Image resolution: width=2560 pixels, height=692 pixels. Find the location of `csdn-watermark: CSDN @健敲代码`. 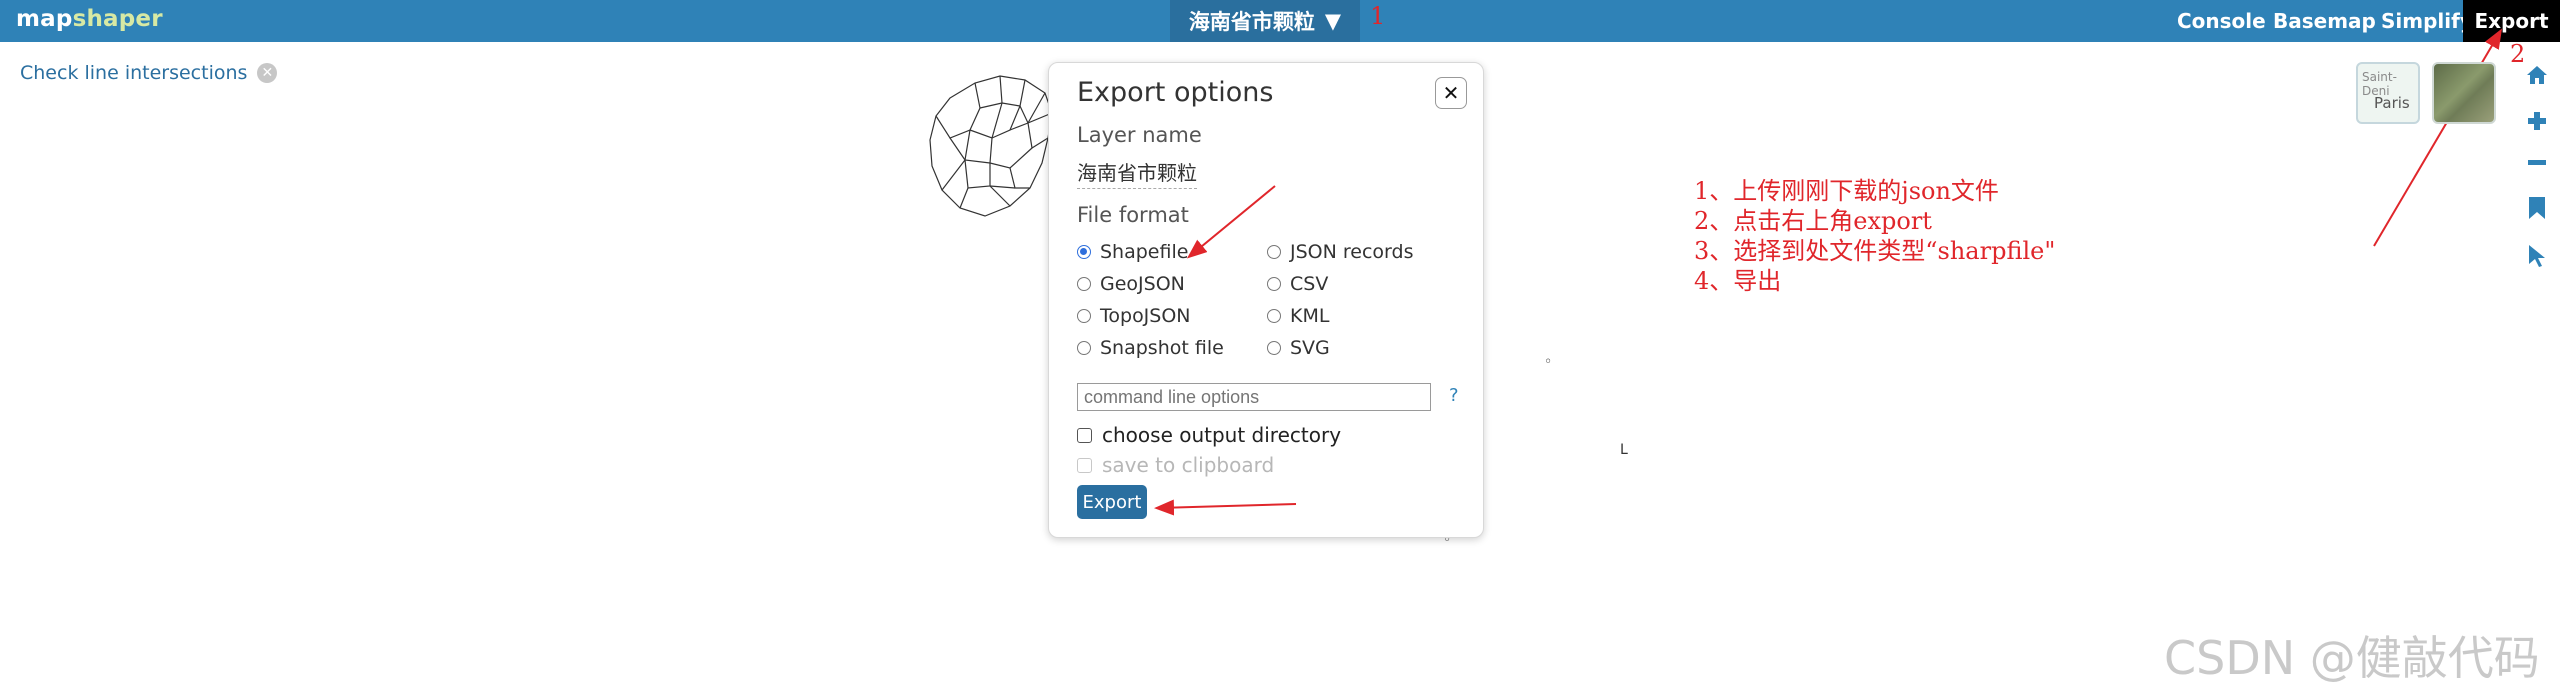

csdn-watermark: CSDN @健敲代码 is located at coordinates (2352, 658).